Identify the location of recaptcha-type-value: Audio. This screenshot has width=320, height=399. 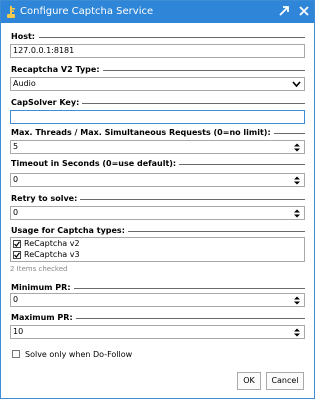
(24, 83).